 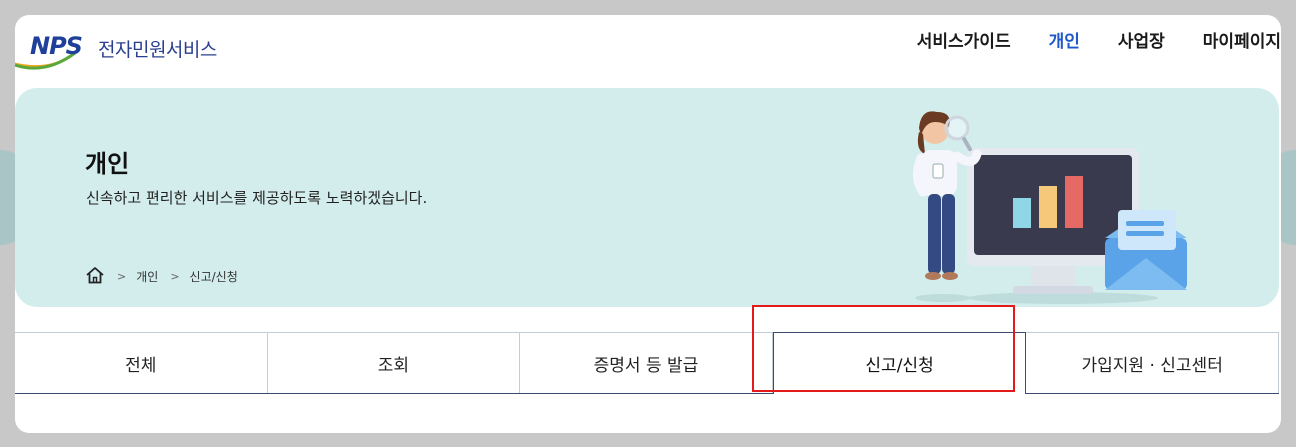 I want to click on page-title: 개인, so click(x=107, y=164).